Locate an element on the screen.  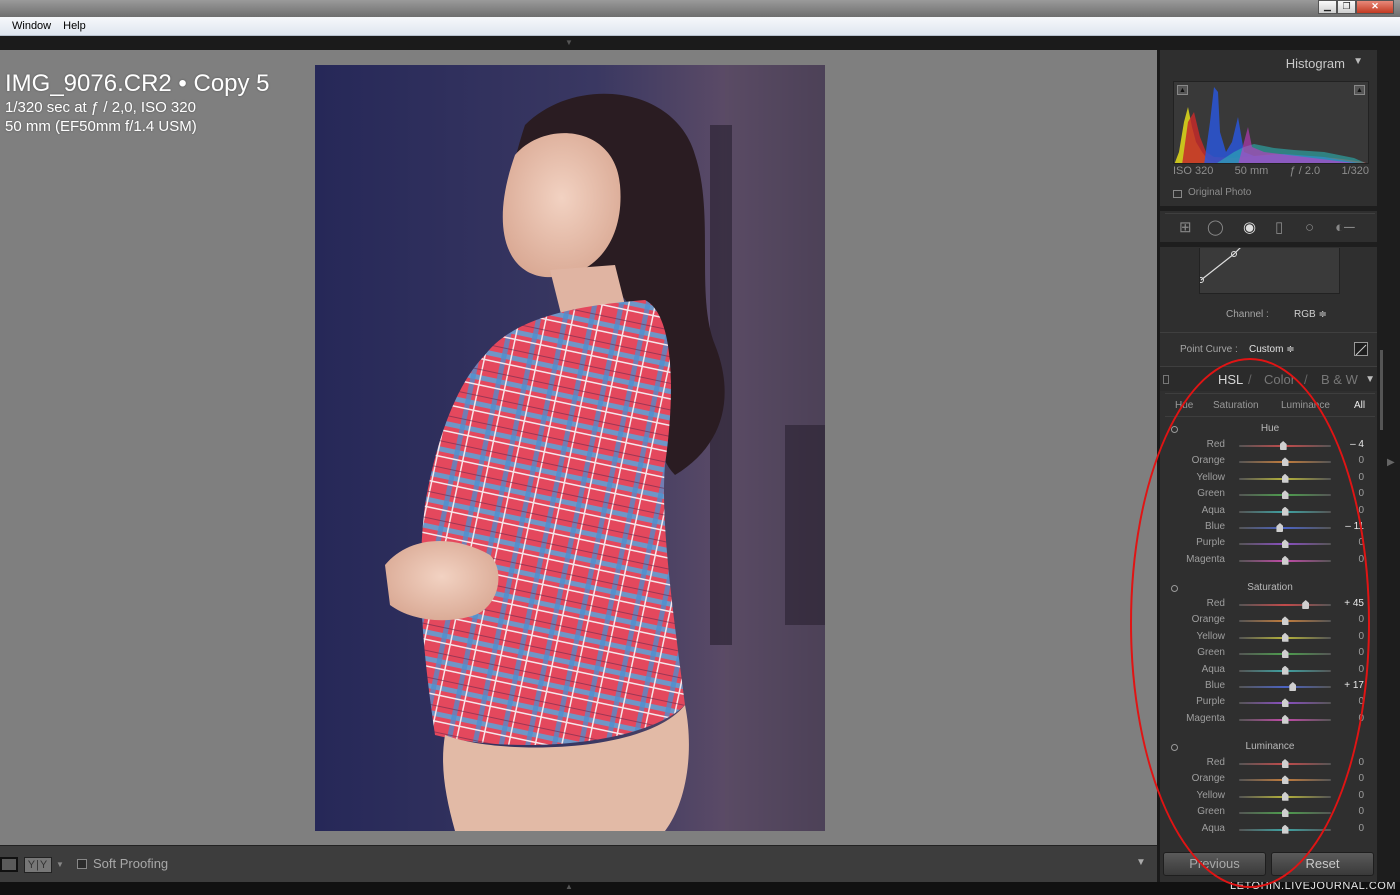
point-curve-select: Custom ≑ is located at coordinates (1272, 349).